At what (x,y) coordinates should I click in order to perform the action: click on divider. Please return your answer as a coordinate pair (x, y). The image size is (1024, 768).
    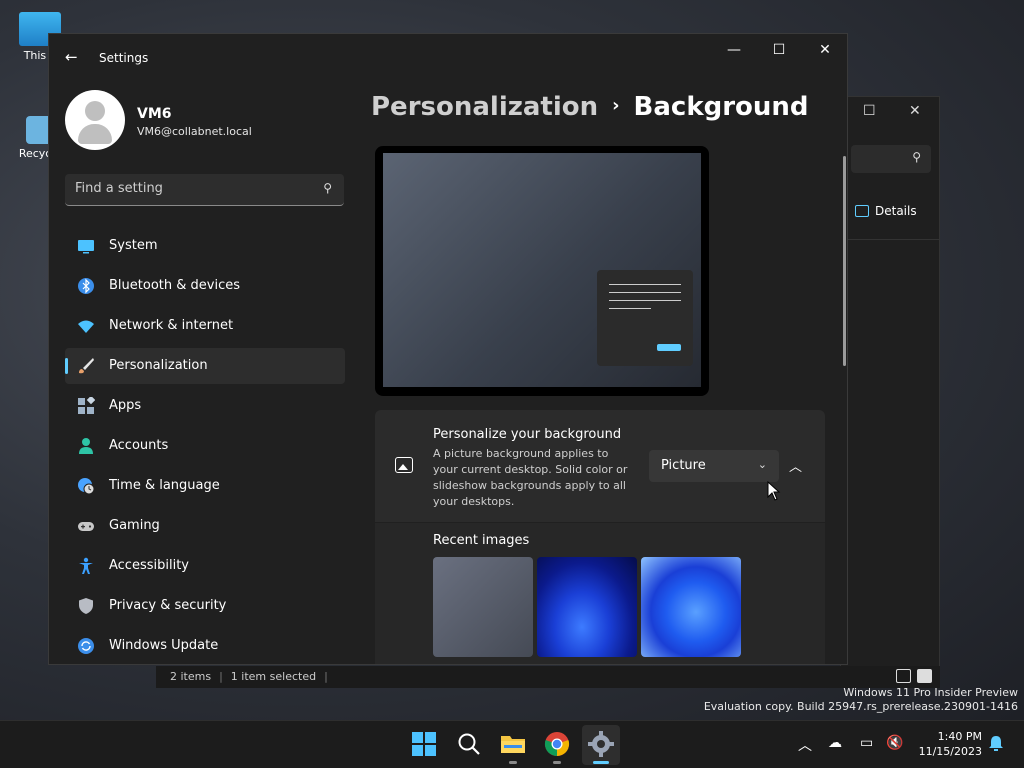
    Looking at the image, I should click on (890, 239).